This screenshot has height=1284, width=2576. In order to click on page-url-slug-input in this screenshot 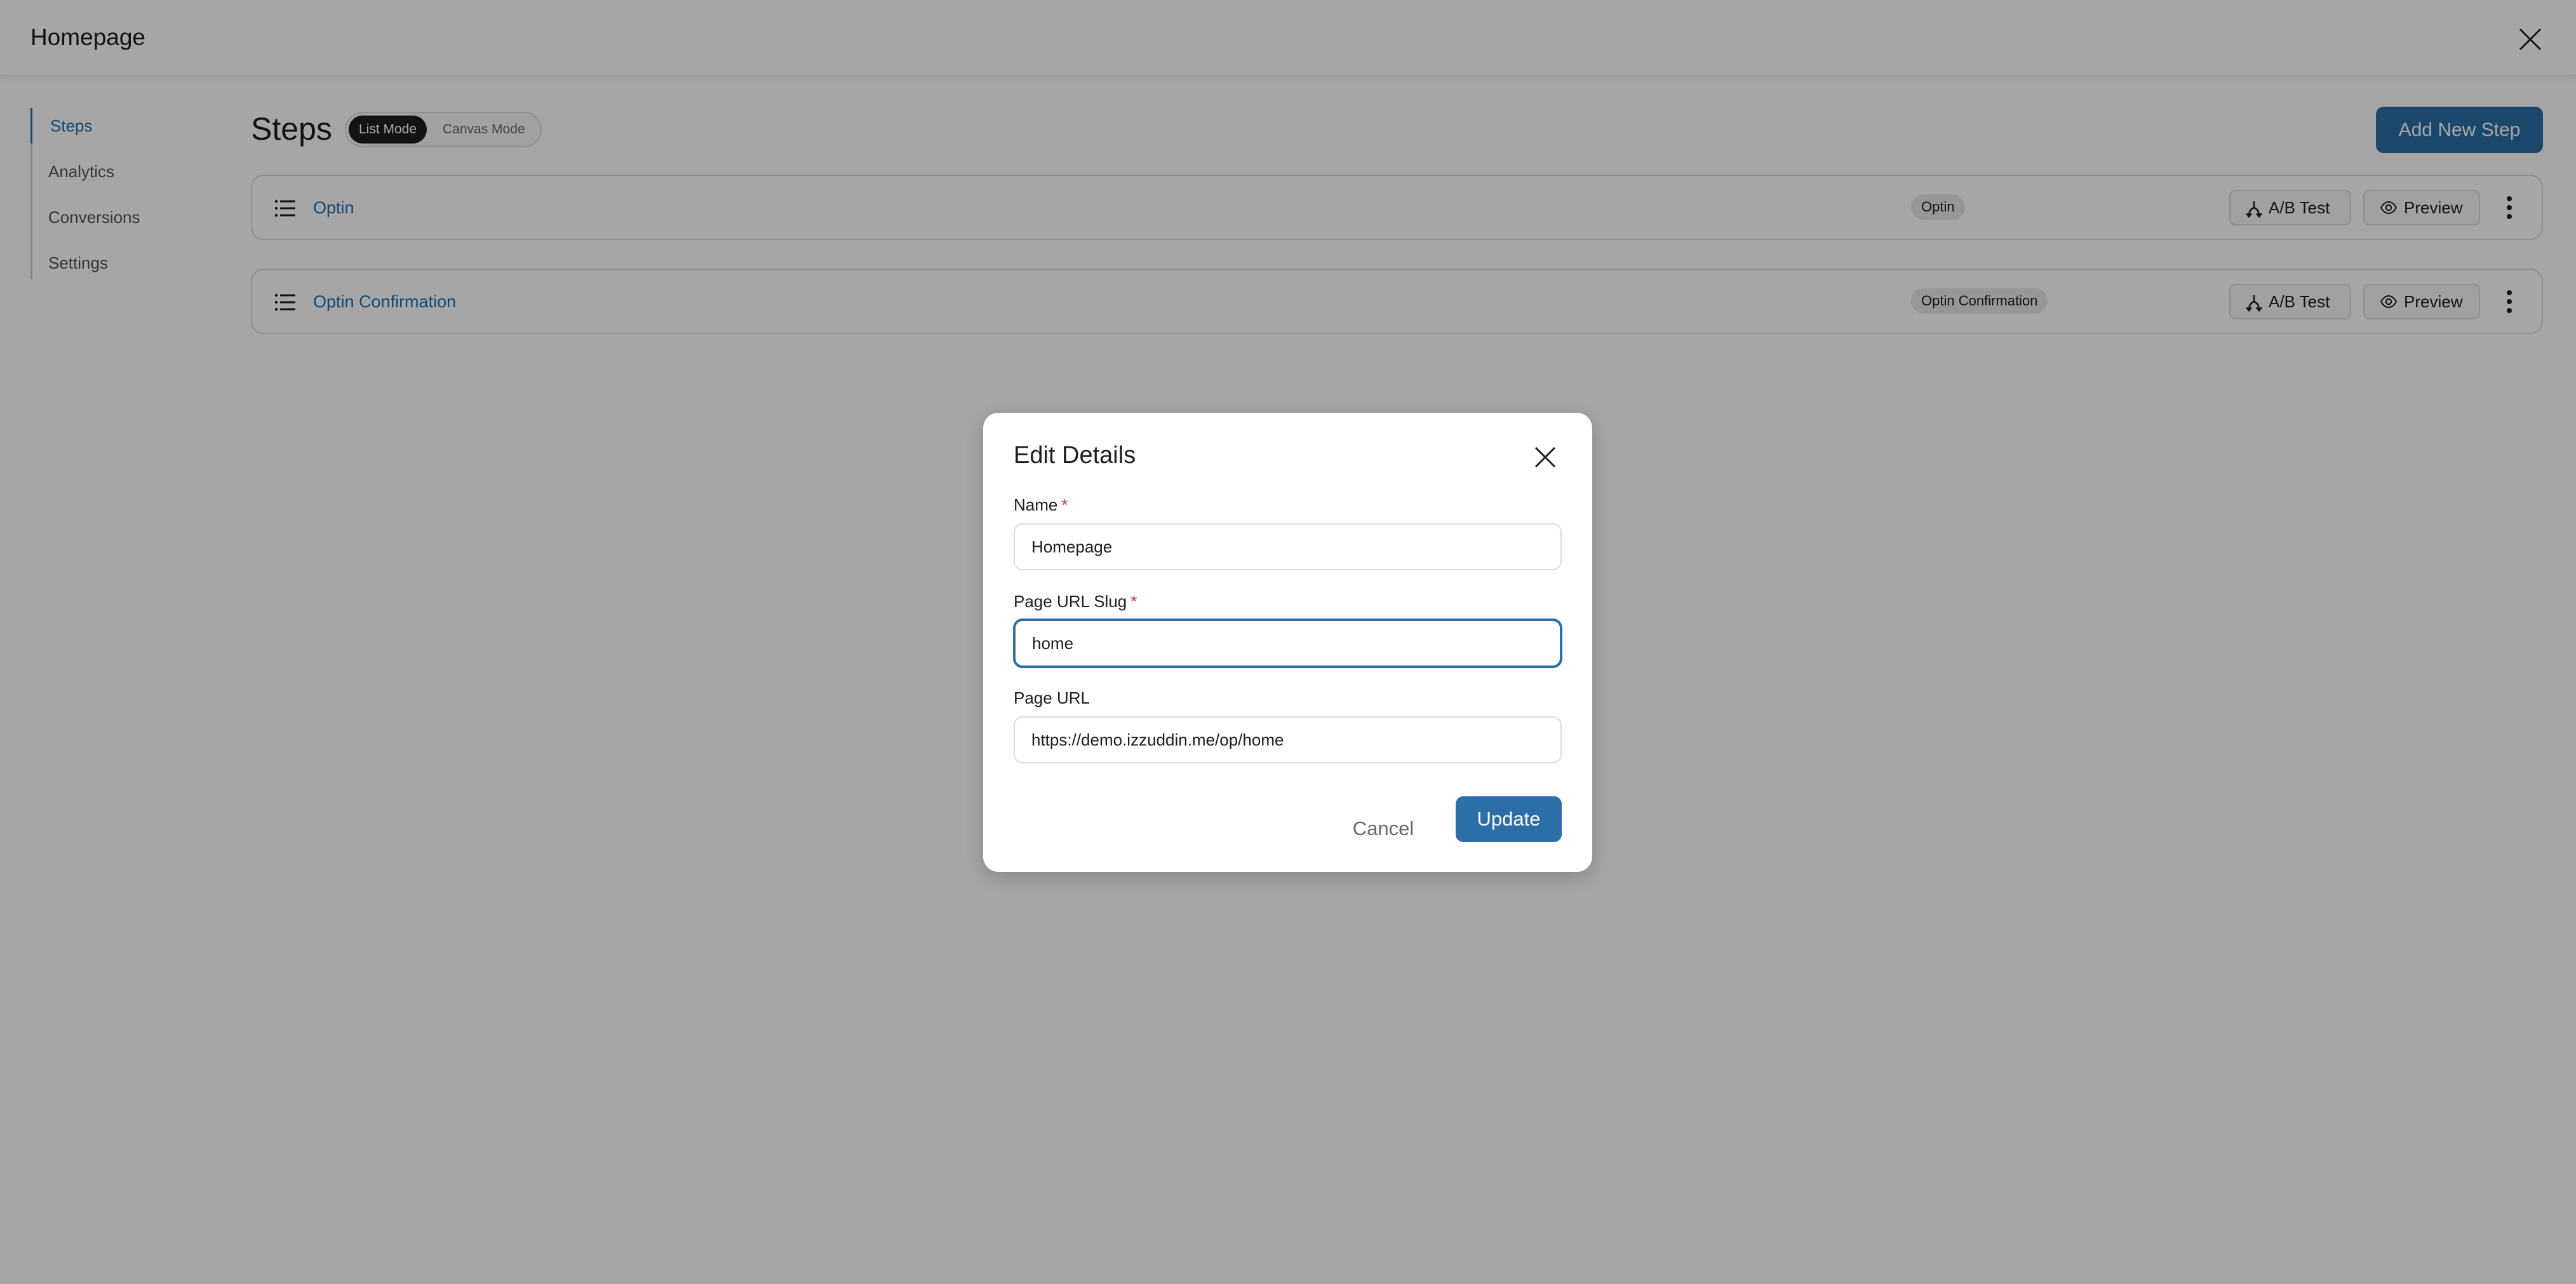, I will do `click(1288, 643)`.